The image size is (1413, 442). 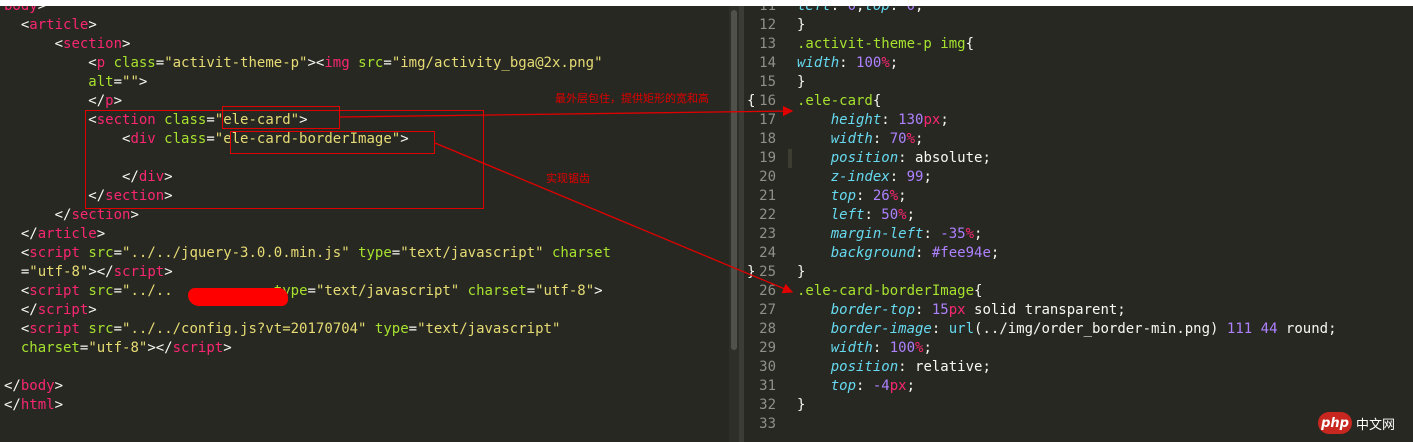 What do you see at coordinates (1376, 425) in the screenshot?
I see `watermark-text: 中文网` at bounding box center [1376, 425].